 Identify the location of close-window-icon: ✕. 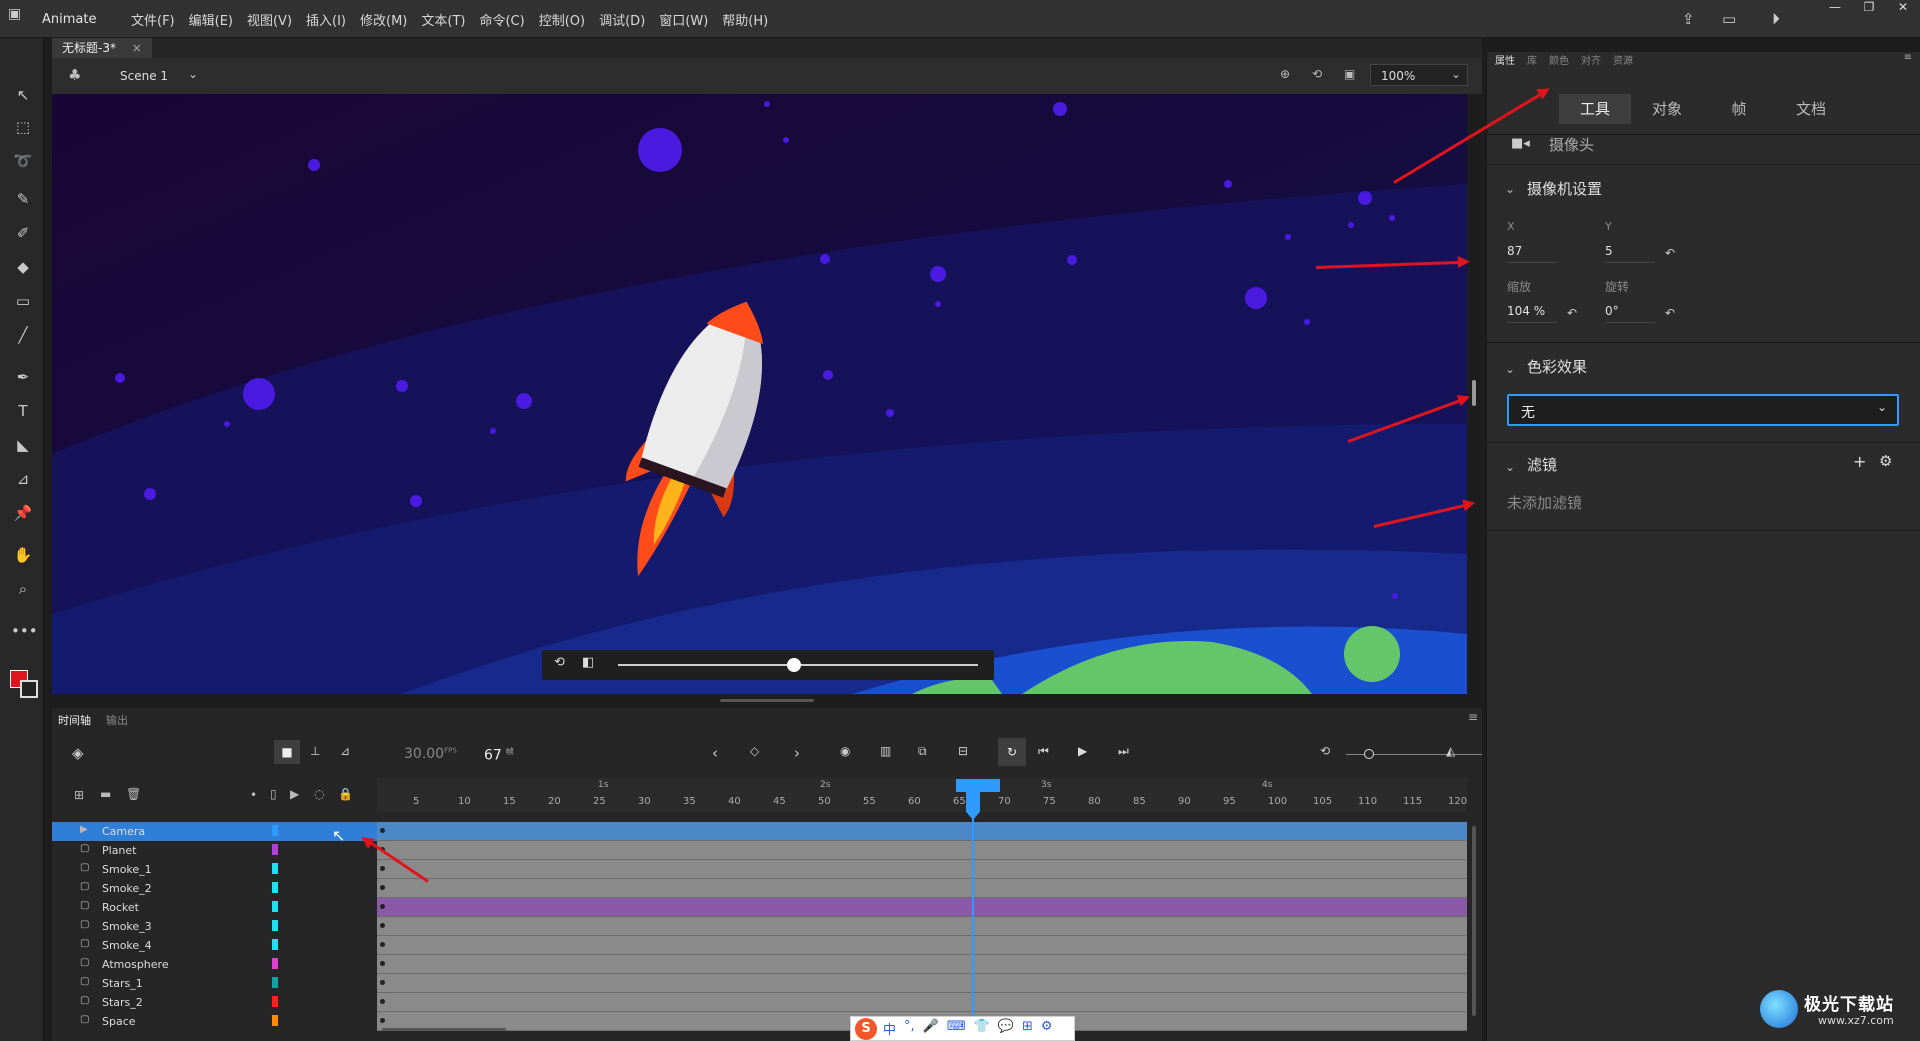
(1903, 9).